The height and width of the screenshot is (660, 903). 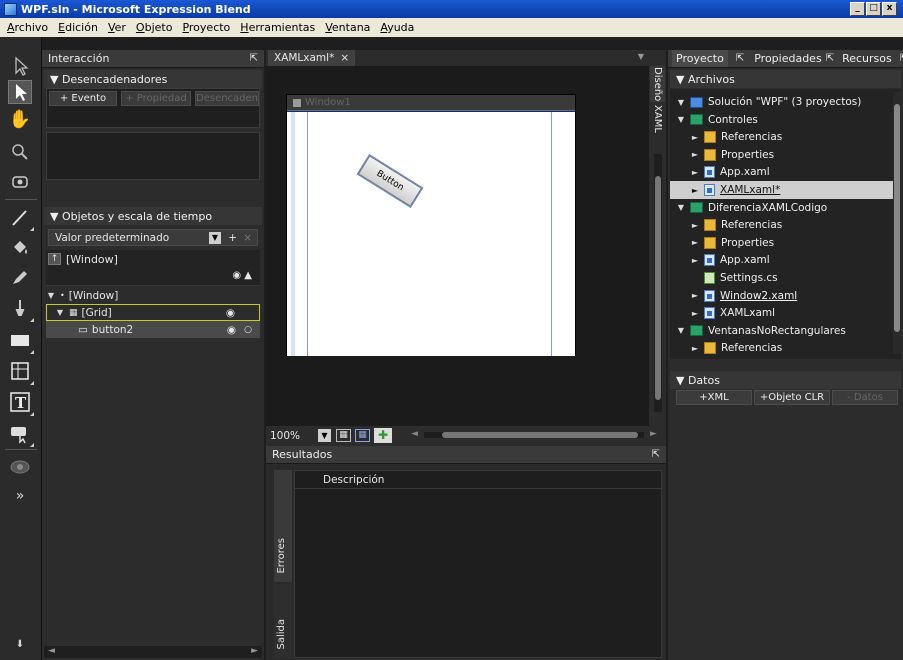 What do you see at coordinates (783, 331) in the screenshot?
I see `tree-item: ▼ VentanasNoRectangulares` at bounding box center [783, 331].